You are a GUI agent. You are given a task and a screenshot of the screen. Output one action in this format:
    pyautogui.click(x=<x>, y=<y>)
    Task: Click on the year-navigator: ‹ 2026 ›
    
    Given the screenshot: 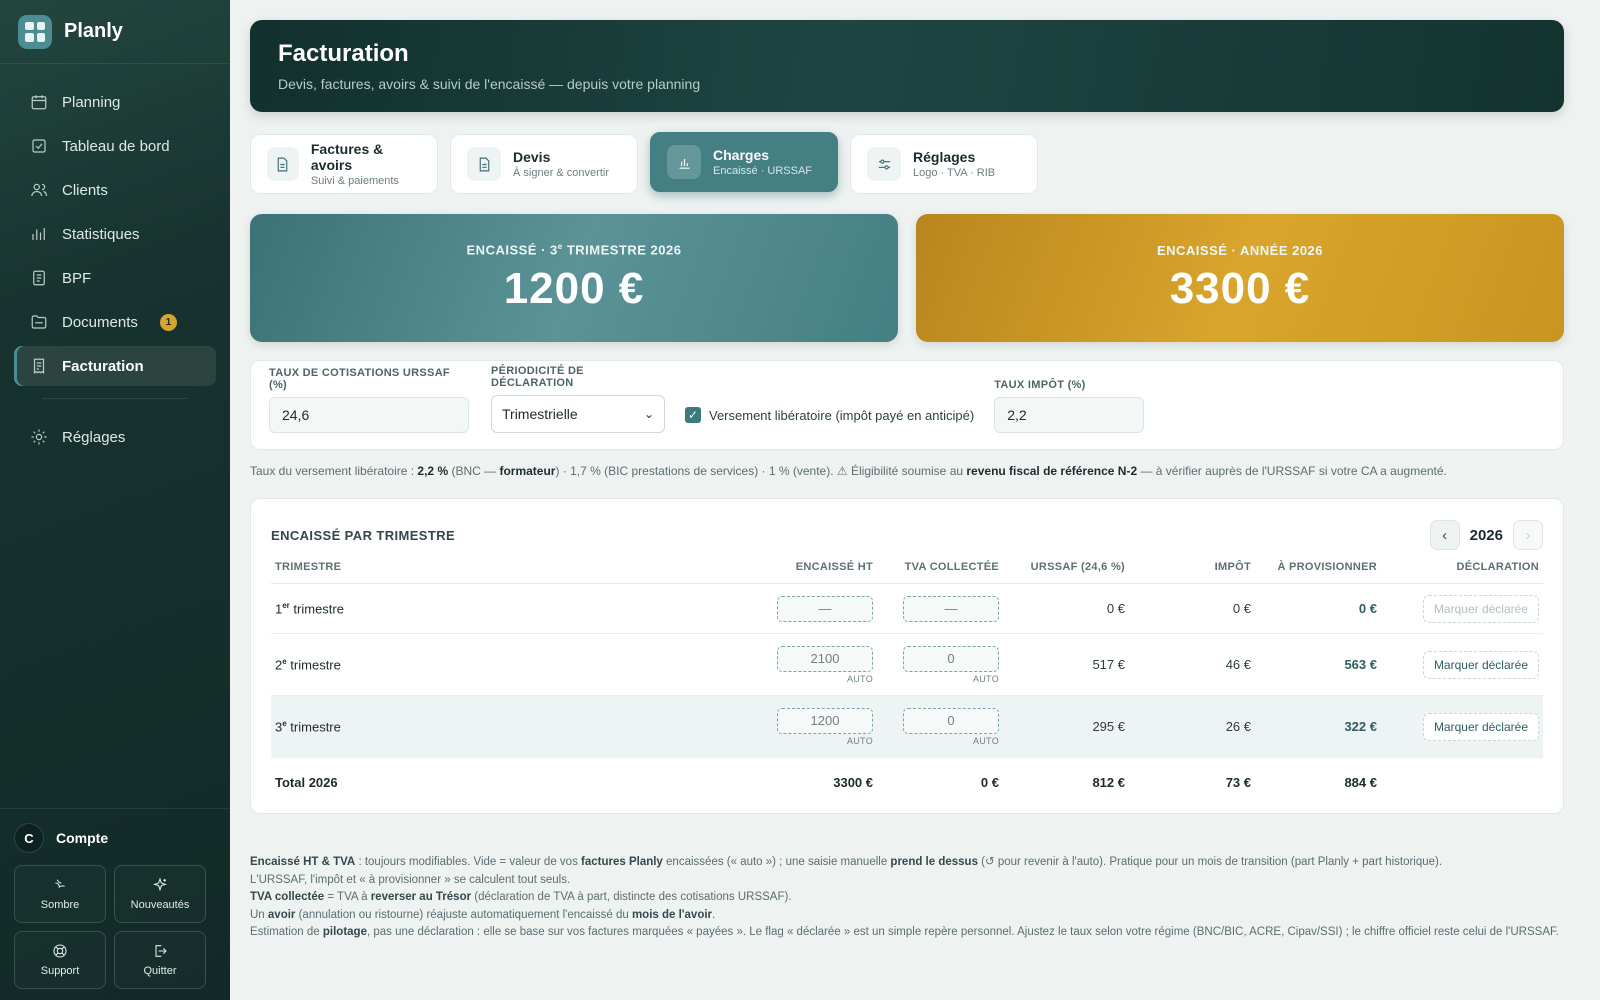 What is the action you would take?
    pyautogui.click(x=1486, y=535)
    